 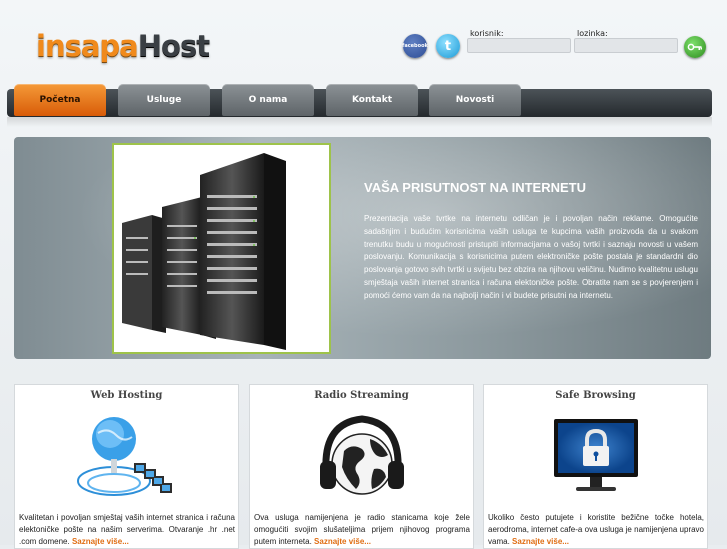 I want to click on logo-part-2: Host, so click(x=173, y=46).